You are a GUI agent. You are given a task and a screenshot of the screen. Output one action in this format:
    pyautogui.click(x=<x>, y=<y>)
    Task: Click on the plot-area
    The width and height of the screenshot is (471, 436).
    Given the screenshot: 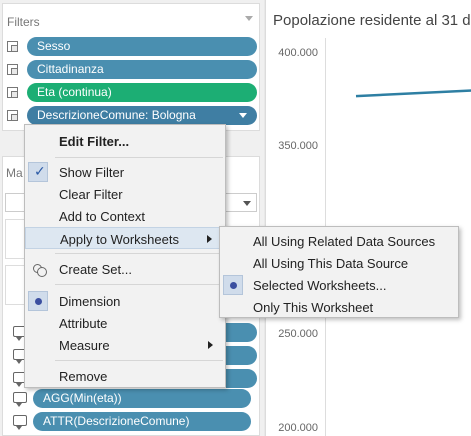 What is the action you would take?
    pyautogui.click(x=413, y=93)
    